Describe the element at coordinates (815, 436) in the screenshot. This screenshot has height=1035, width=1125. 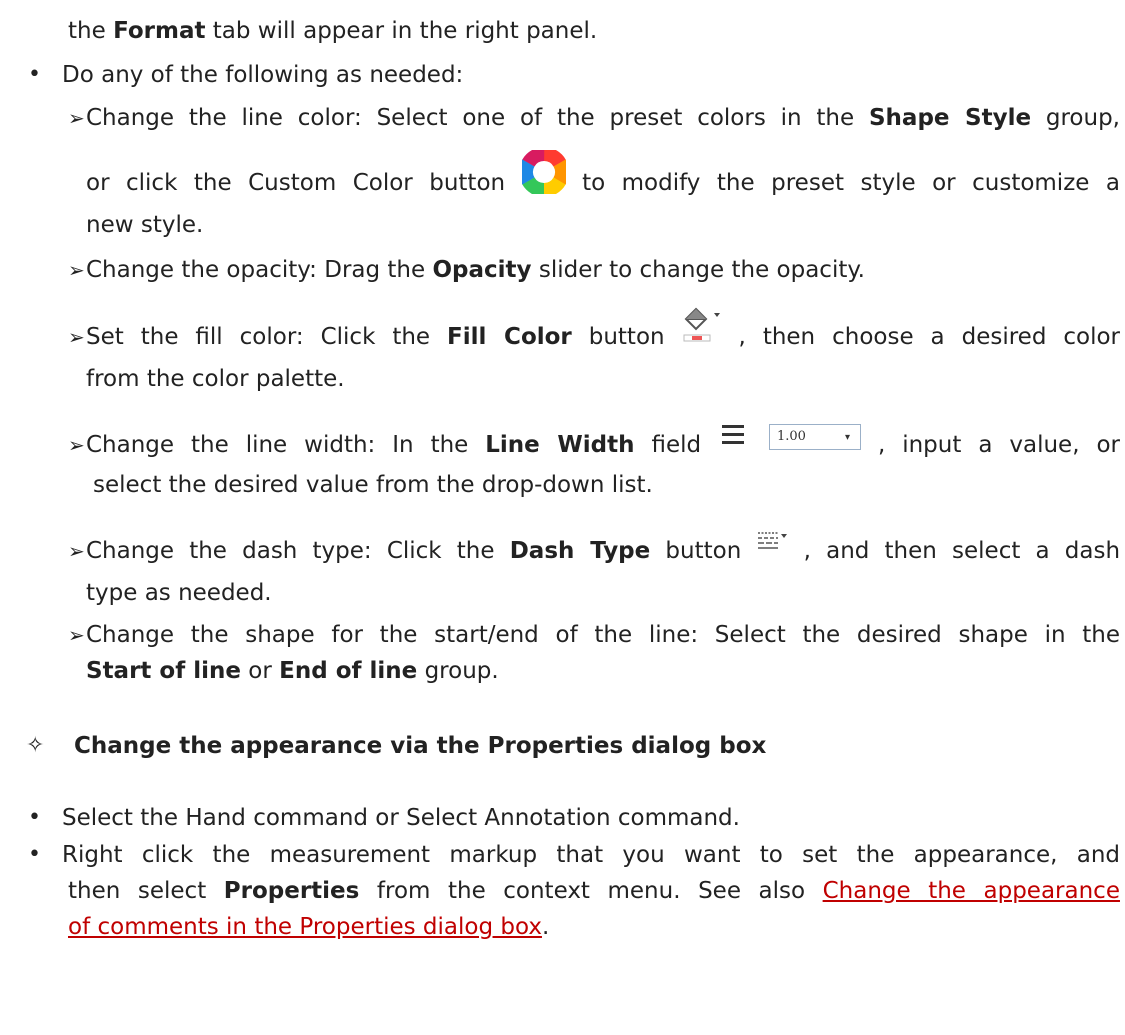
I see `line-width-field: 1.00 ▾` at that location.